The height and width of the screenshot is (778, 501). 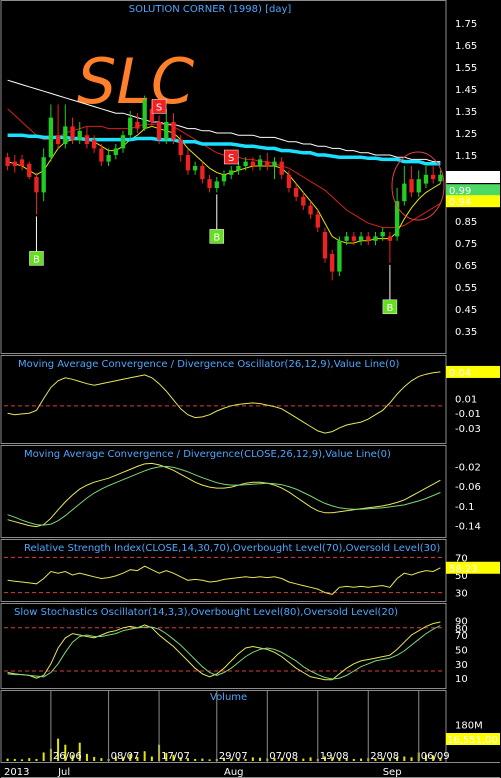 I want to click on price-tick-label: 1.75, so click(x=466, y=24).